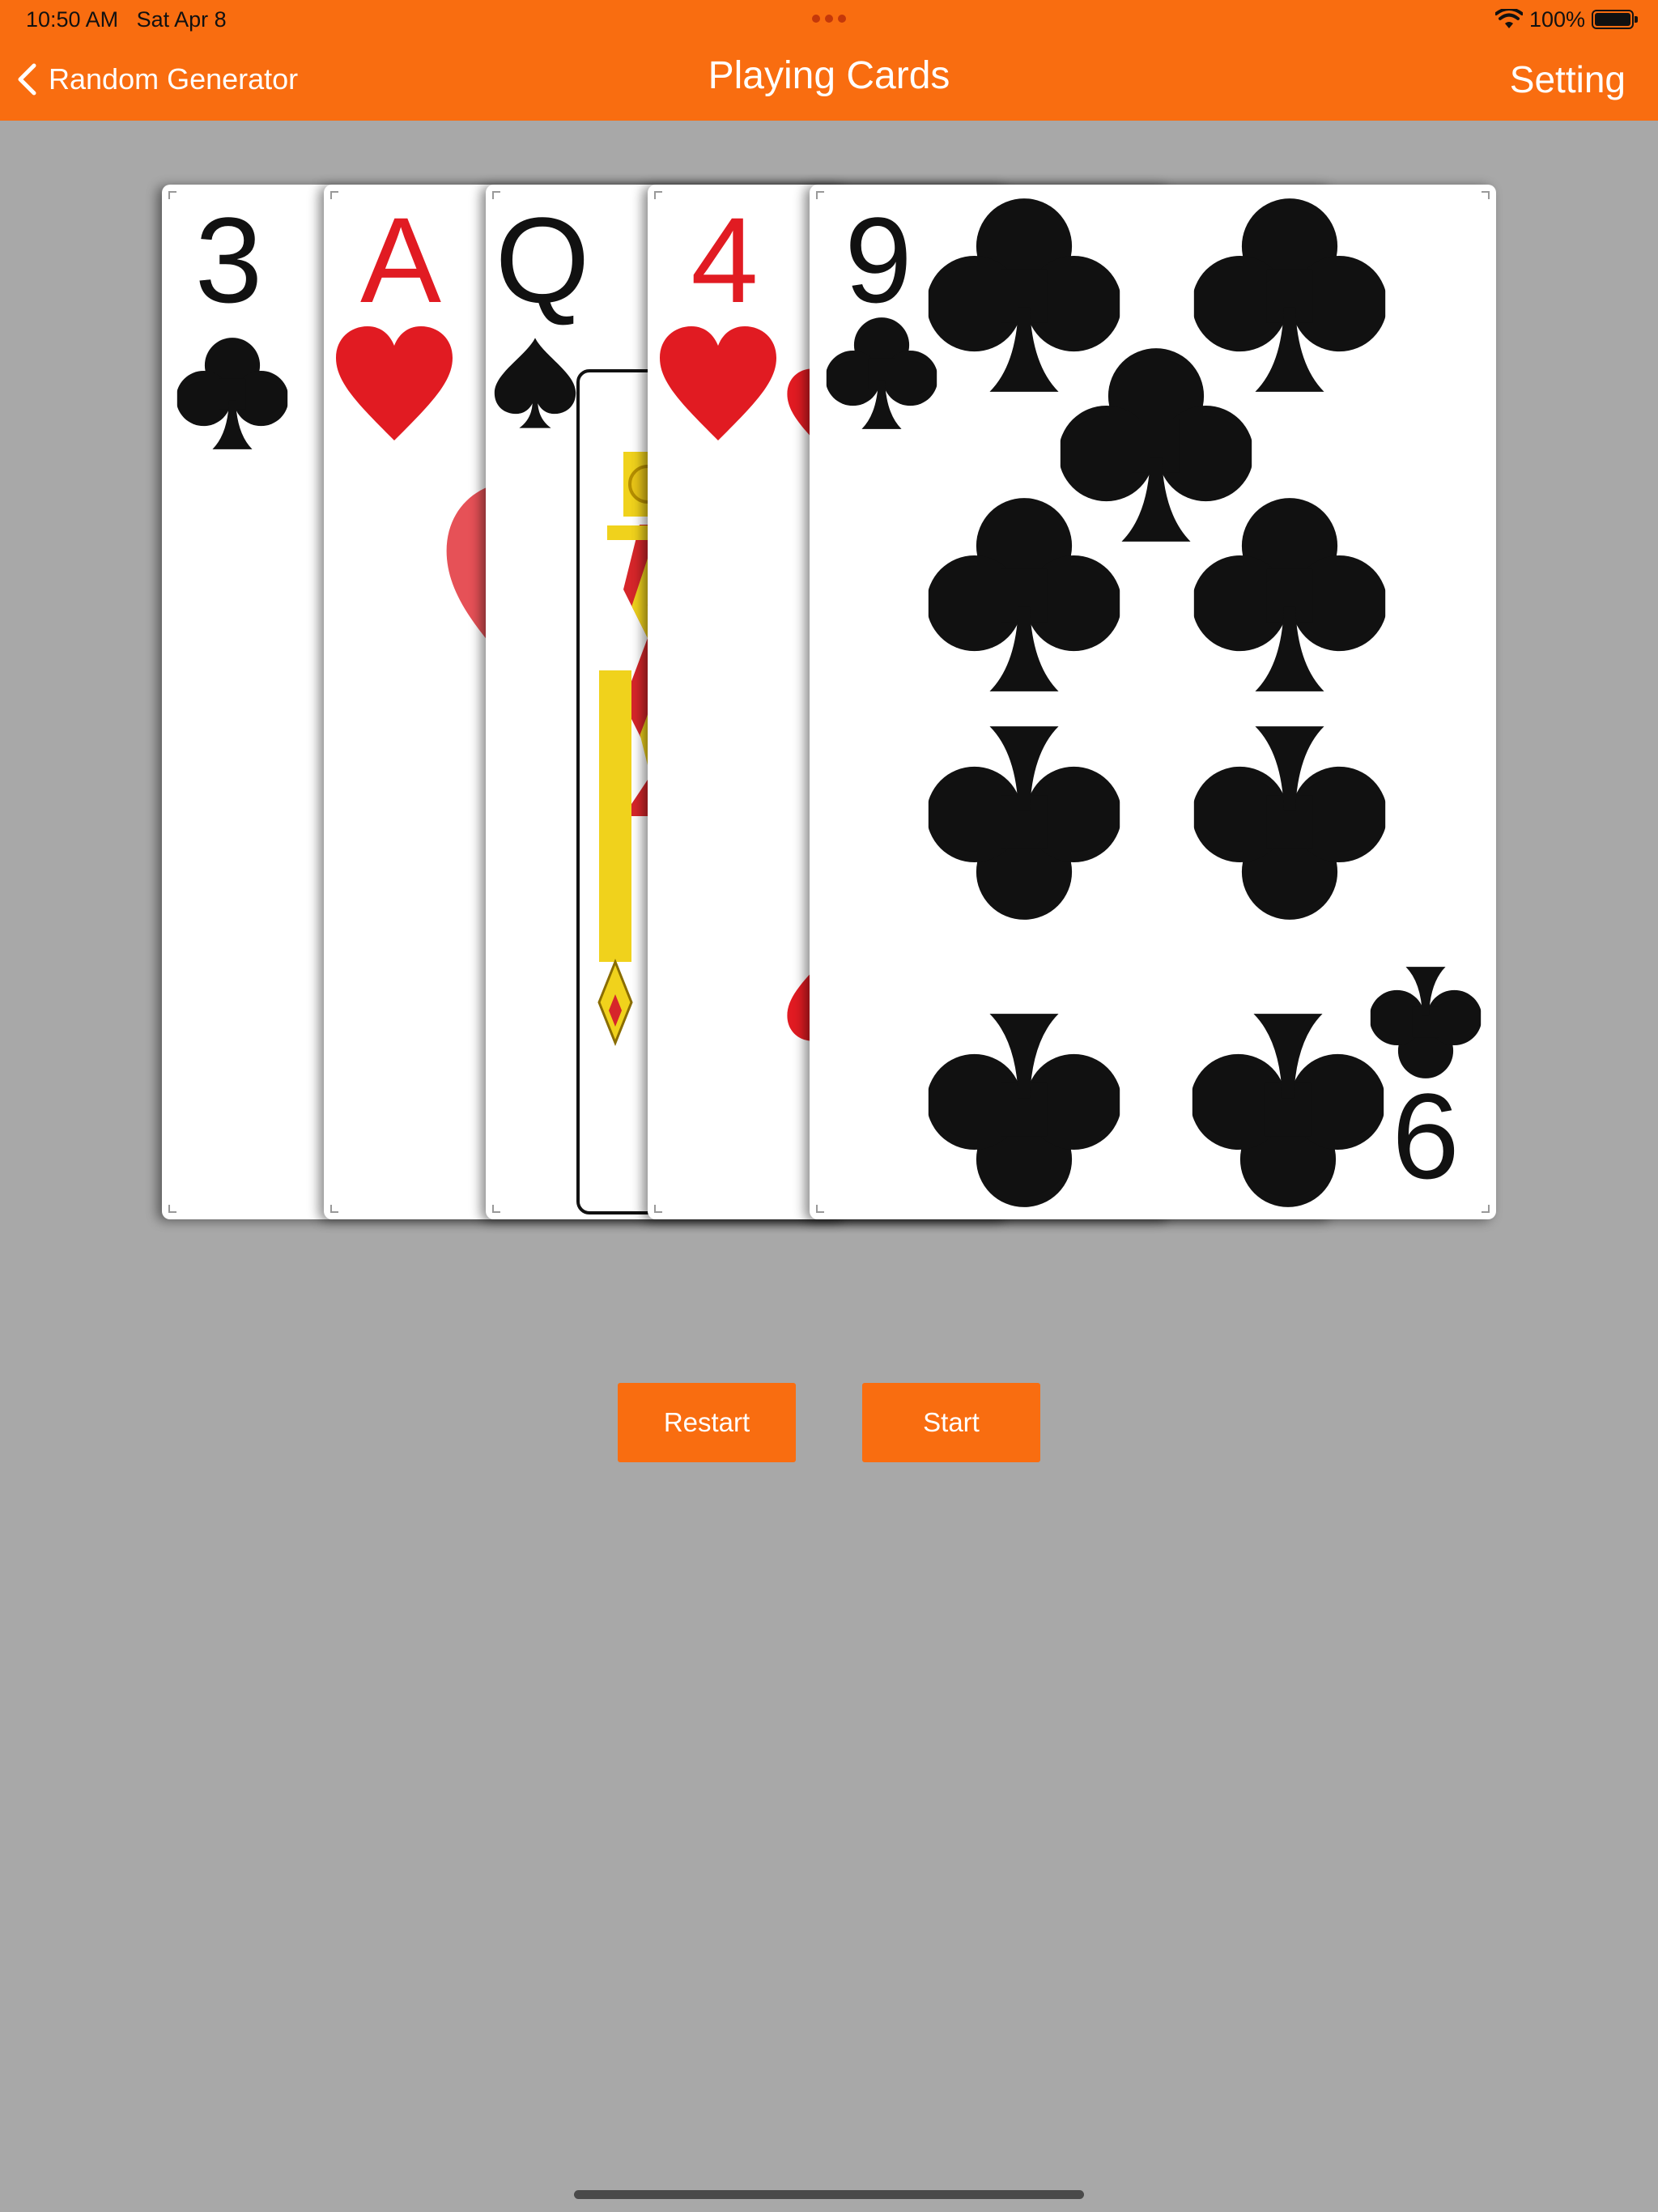  I want to click on card-rank: 3, so click(228, 260).